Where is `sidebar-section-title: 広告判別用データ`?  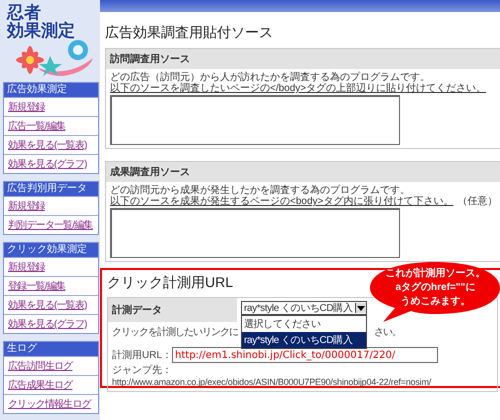 sidebar-section-title: 広告判別用データ is located at coordinates (51, 189).